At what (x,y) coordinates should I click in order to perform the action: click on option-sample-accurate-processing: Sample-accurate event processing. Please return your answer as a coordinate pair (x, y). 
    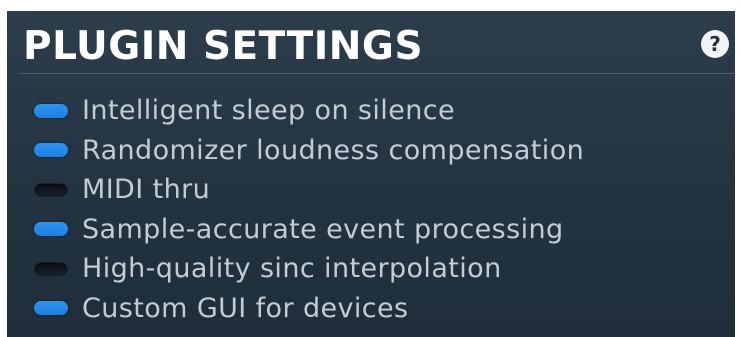
    Looking at the image, I should click on (309, 230).